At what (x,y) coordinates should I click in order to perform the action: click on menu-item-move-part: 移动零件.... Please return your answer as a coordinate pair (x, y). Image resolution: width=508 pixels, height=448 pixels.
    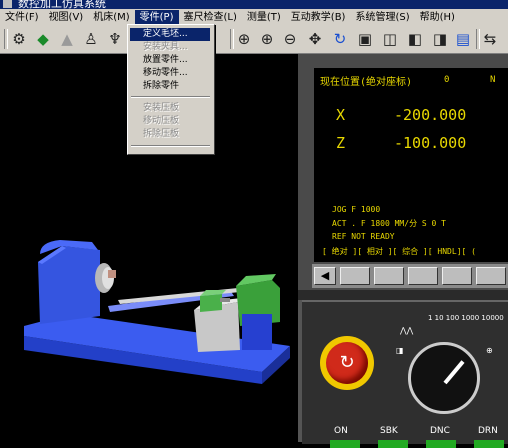
    Looking at the image, I should click on (170, 73).